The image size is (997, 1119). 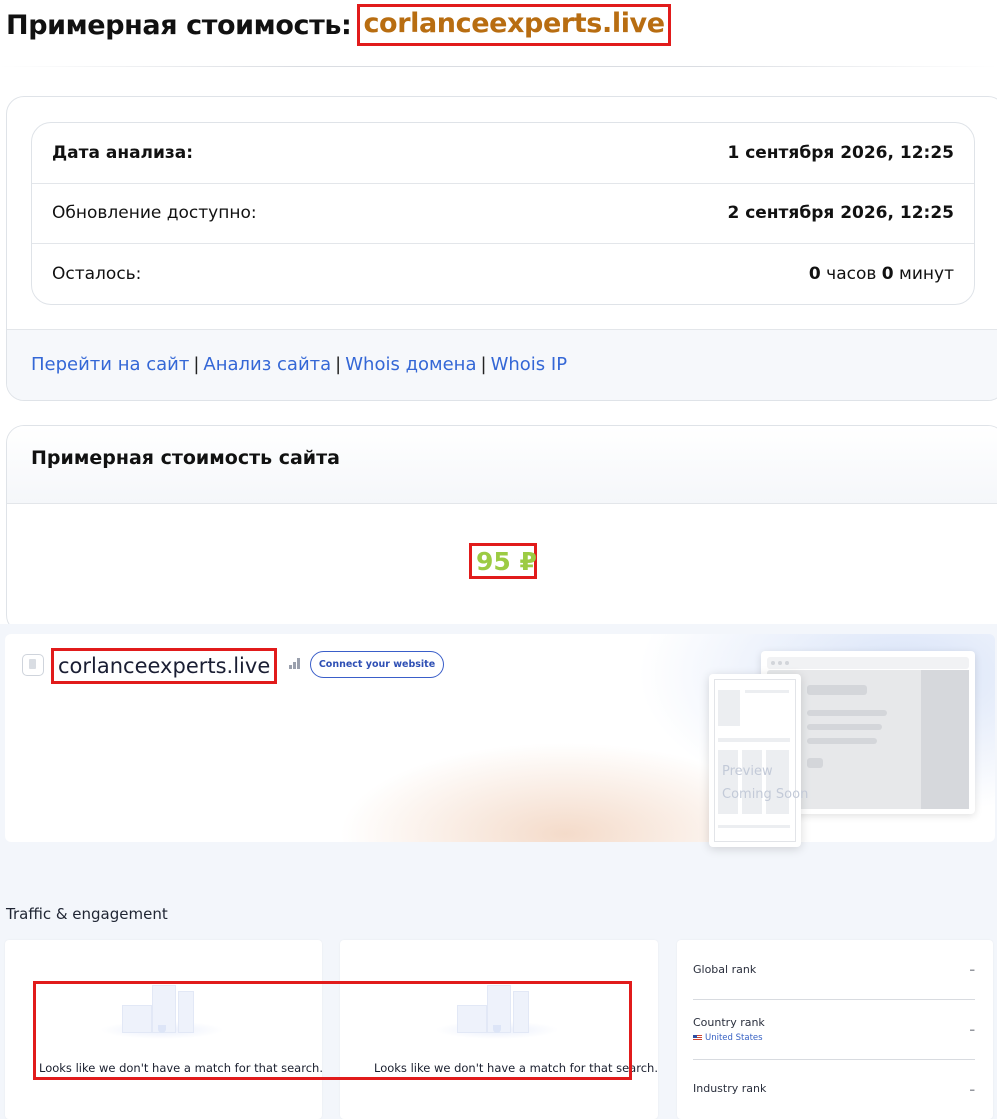 What do you see at coordinates (926, 274) in the screenshot?
I see `minutes-unit: минут` at bounding box center [926, 274].